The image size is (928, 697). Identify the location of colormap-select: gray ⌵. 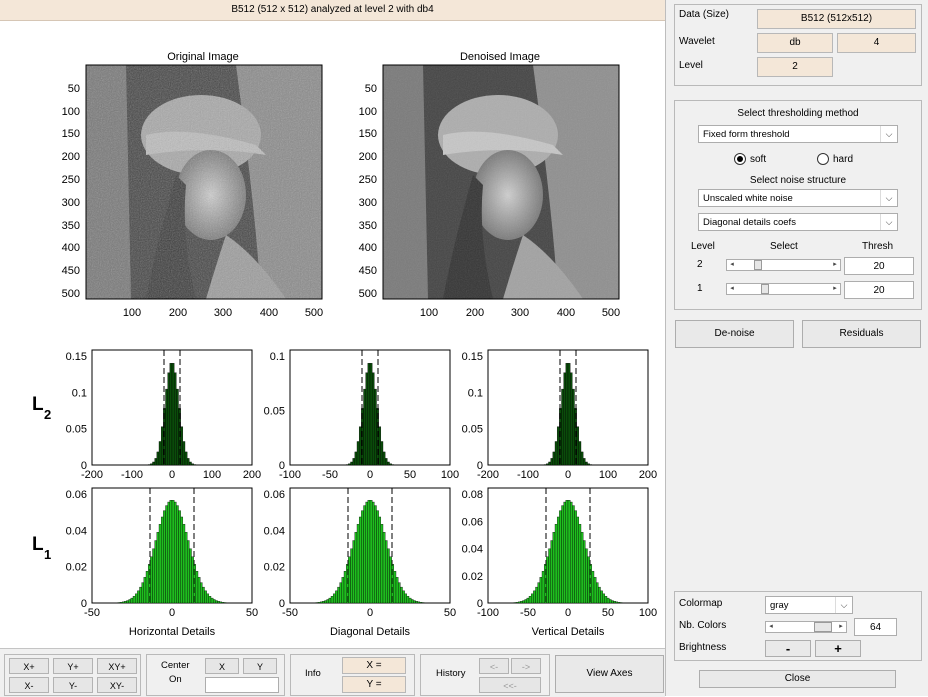
(809, 605).